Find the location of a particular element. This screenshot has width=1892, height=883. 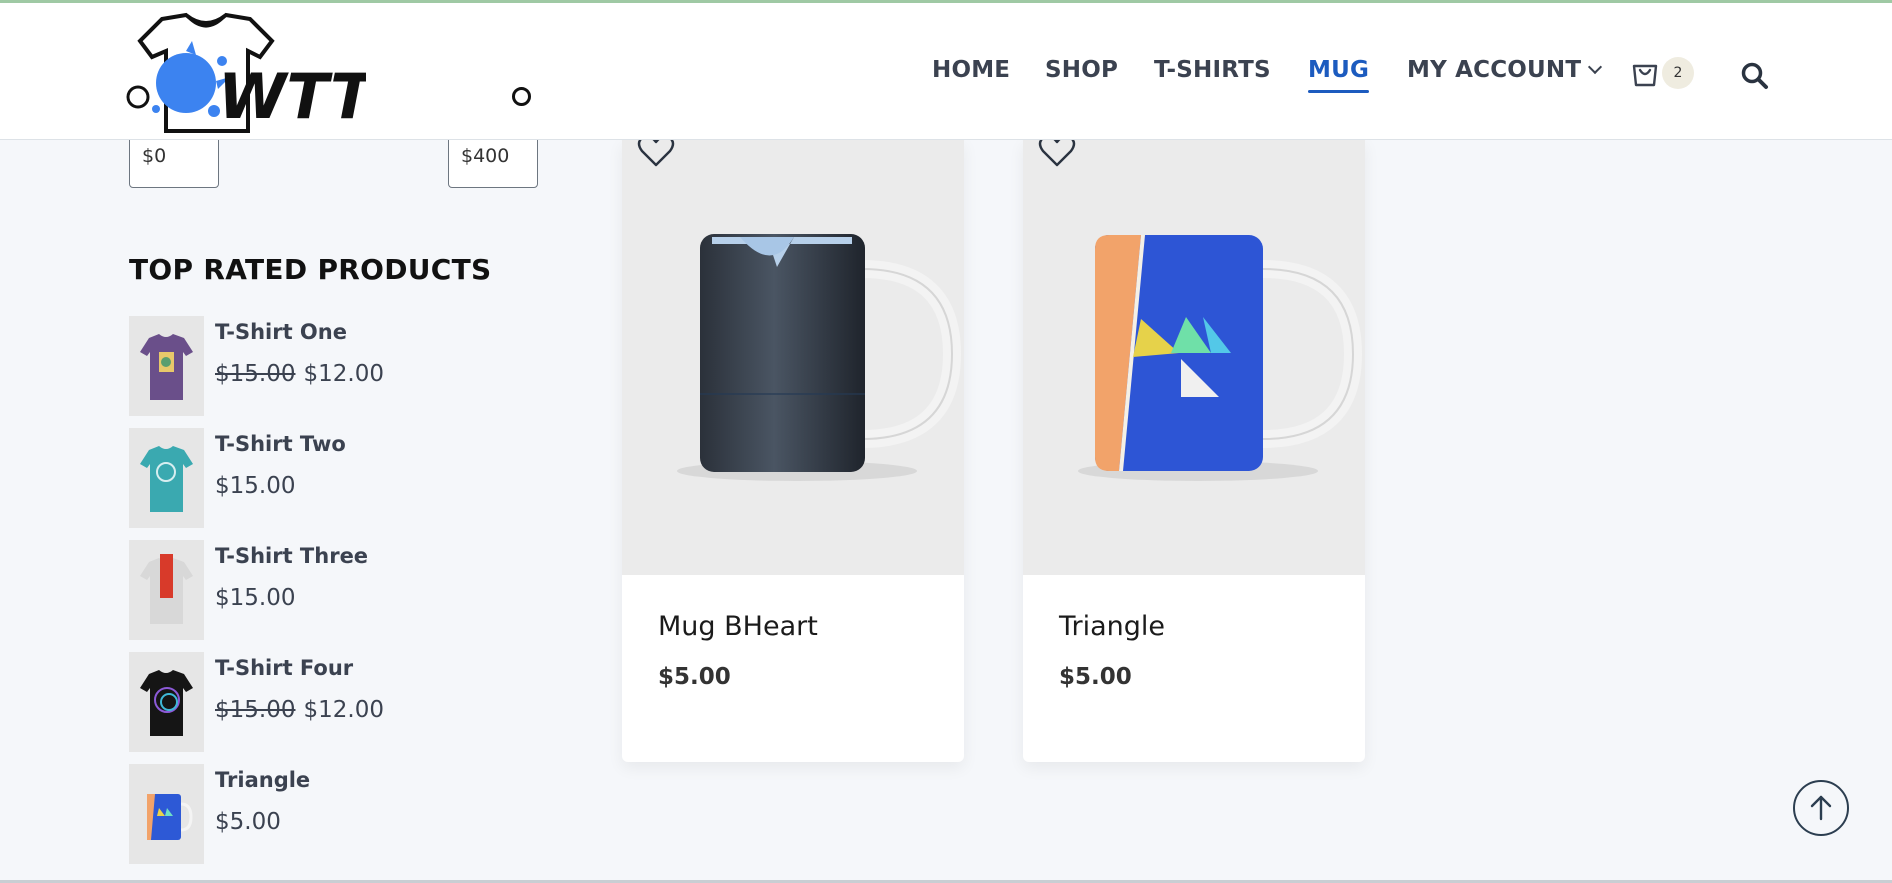

top-rated-item: T-Shirt Four $15.00 $12.00 is located at coordinates (339, 702).